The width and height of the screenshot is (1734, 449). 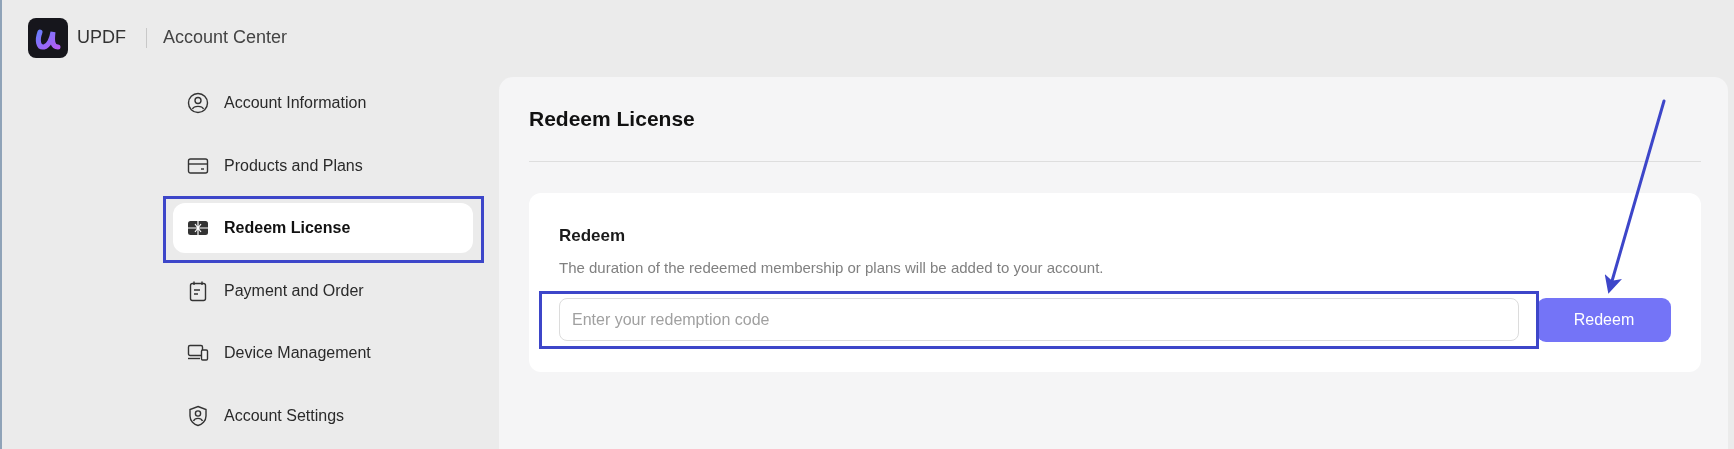 What do you see at coordinates (198, 415) in the screenshot?
I see `shield-user-icon` at bounding box center [198, 415].